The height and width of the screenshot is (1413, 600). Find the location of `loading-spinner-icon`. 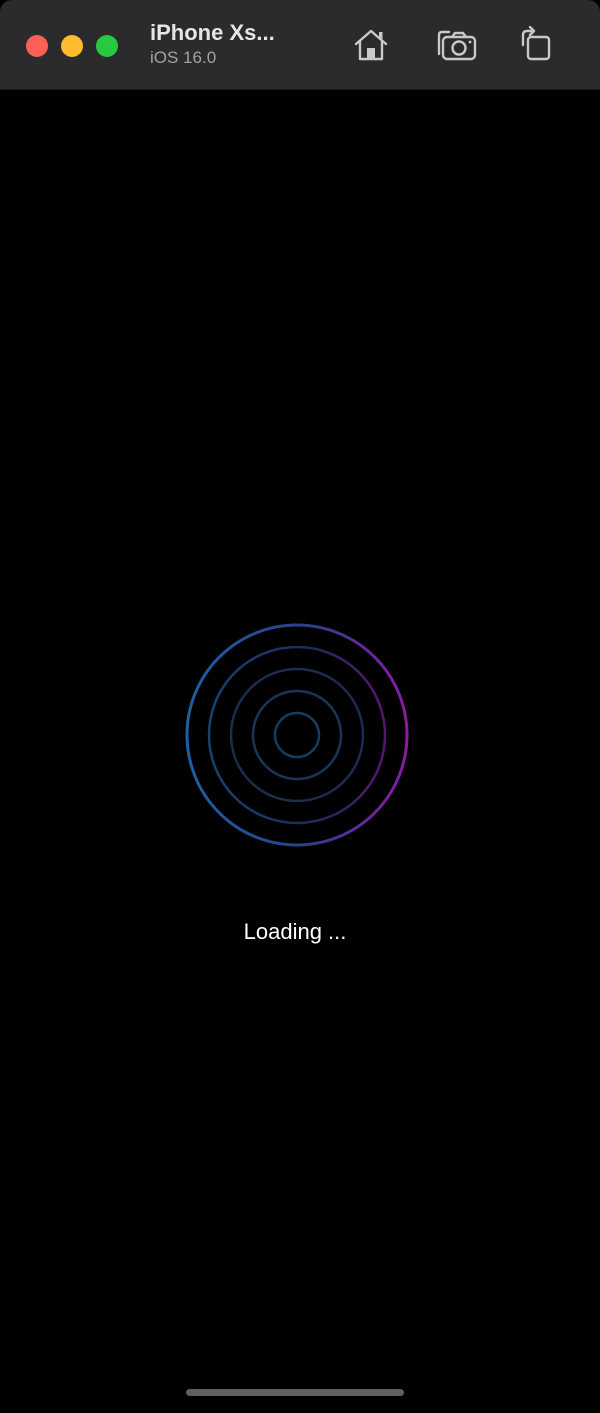

loading-spinner-icon is located at coordinates (297, 735).